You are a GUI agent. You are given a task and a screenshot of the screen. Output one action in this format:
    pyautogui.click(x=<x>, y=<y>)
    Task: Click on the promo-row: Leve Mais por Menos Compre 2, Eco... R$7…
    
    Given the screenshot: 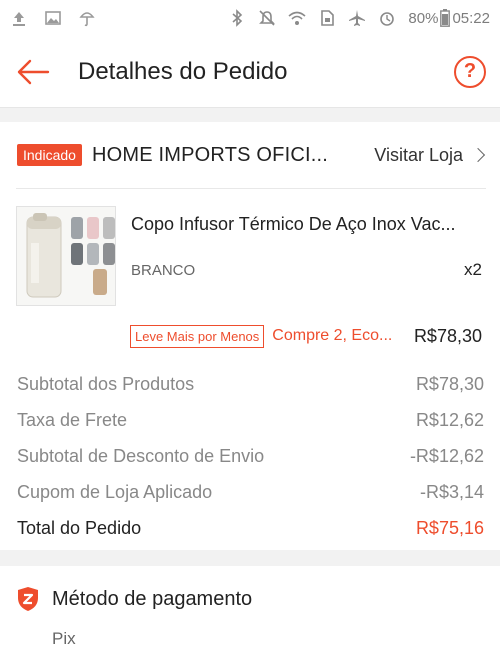 What is the action you would take?
    pyautogui.click(x=306, y=336)
    